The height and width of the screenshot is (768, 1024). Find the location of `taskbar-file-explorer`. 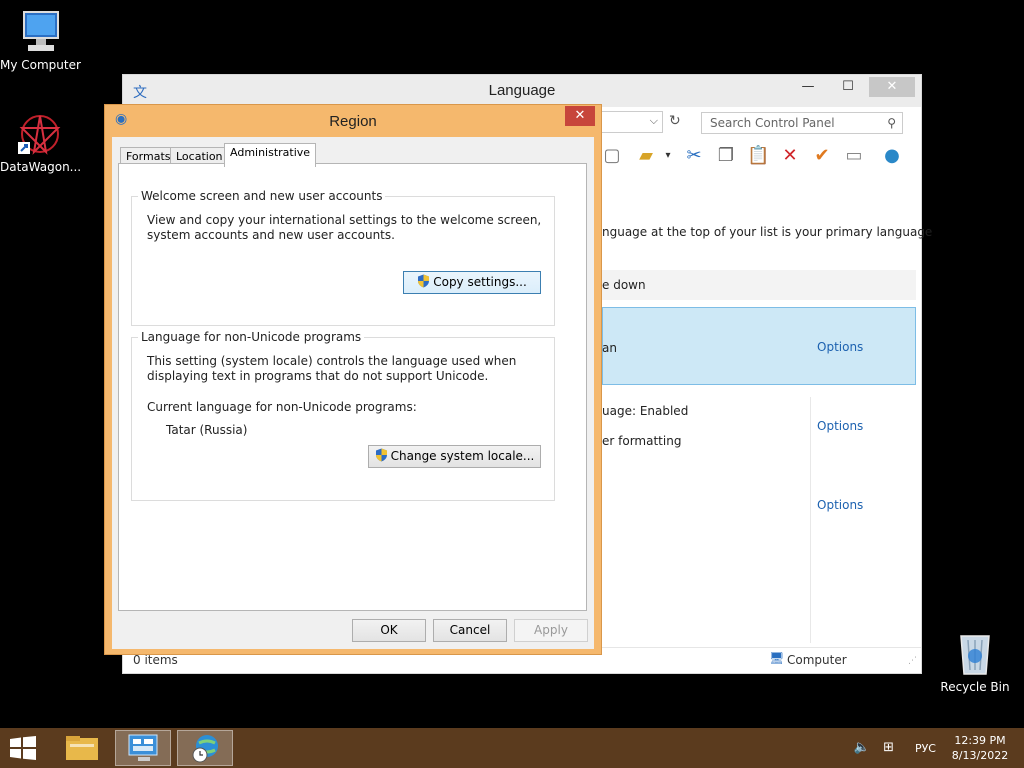

taskbar-file-explorer is located at coordinates (82, 748).